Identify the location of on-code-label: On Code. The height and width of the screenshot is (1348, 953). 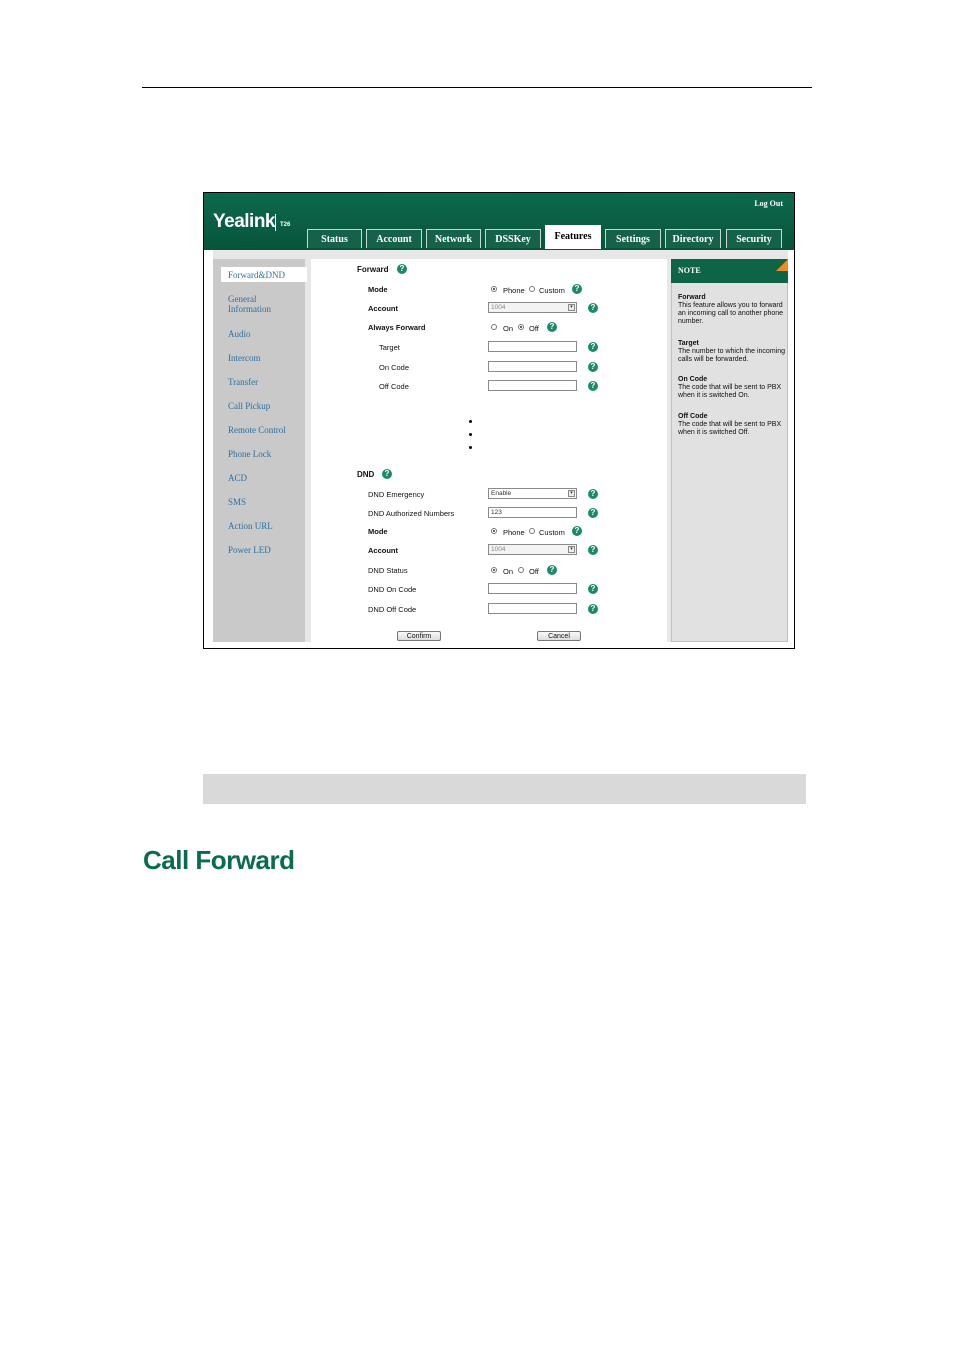
(394, 367).